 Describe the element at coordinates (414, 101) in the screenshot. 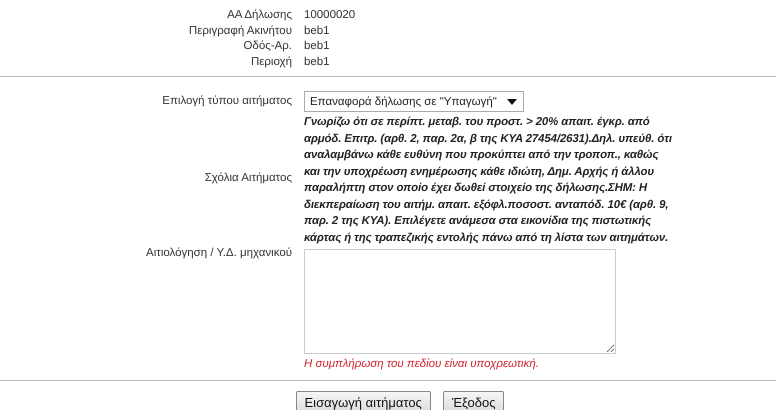

I see `request-type-dropdown: Επαναφορά δήλωσης σε "Υπαγωγή"` at that location.